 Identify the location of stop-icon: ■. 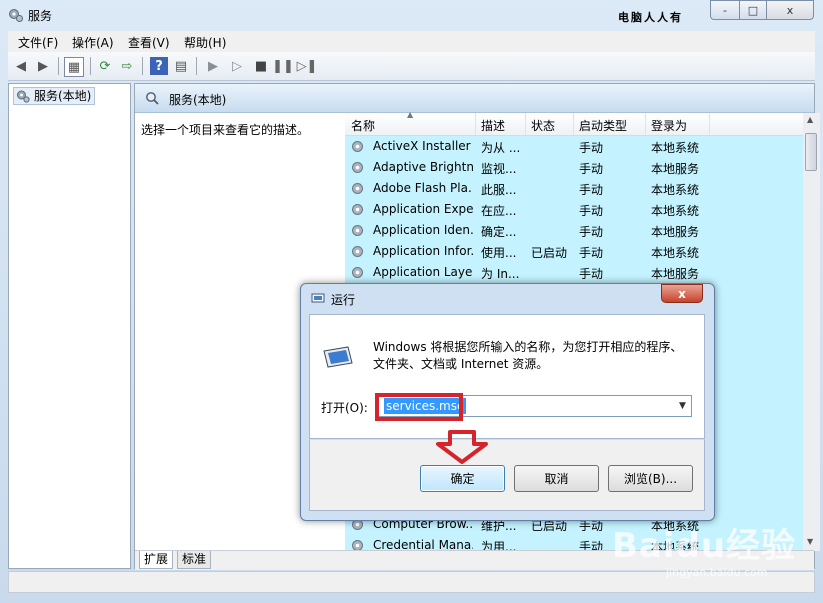
(261, 66).